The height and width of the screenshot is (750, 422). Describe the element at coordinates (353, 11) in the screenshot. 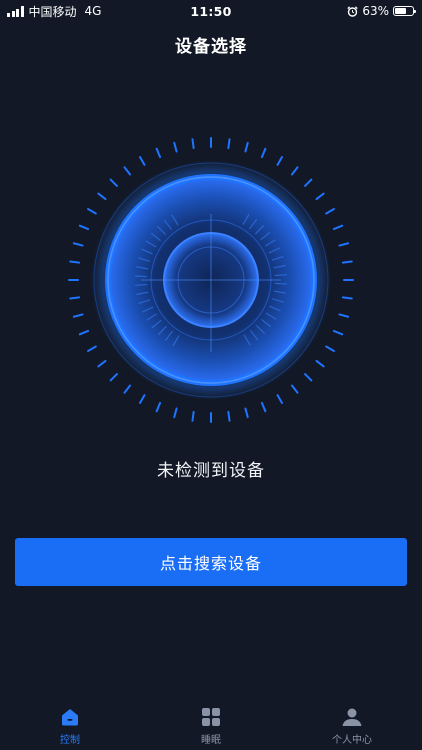

I see `alarm-clock-icon` at that location.